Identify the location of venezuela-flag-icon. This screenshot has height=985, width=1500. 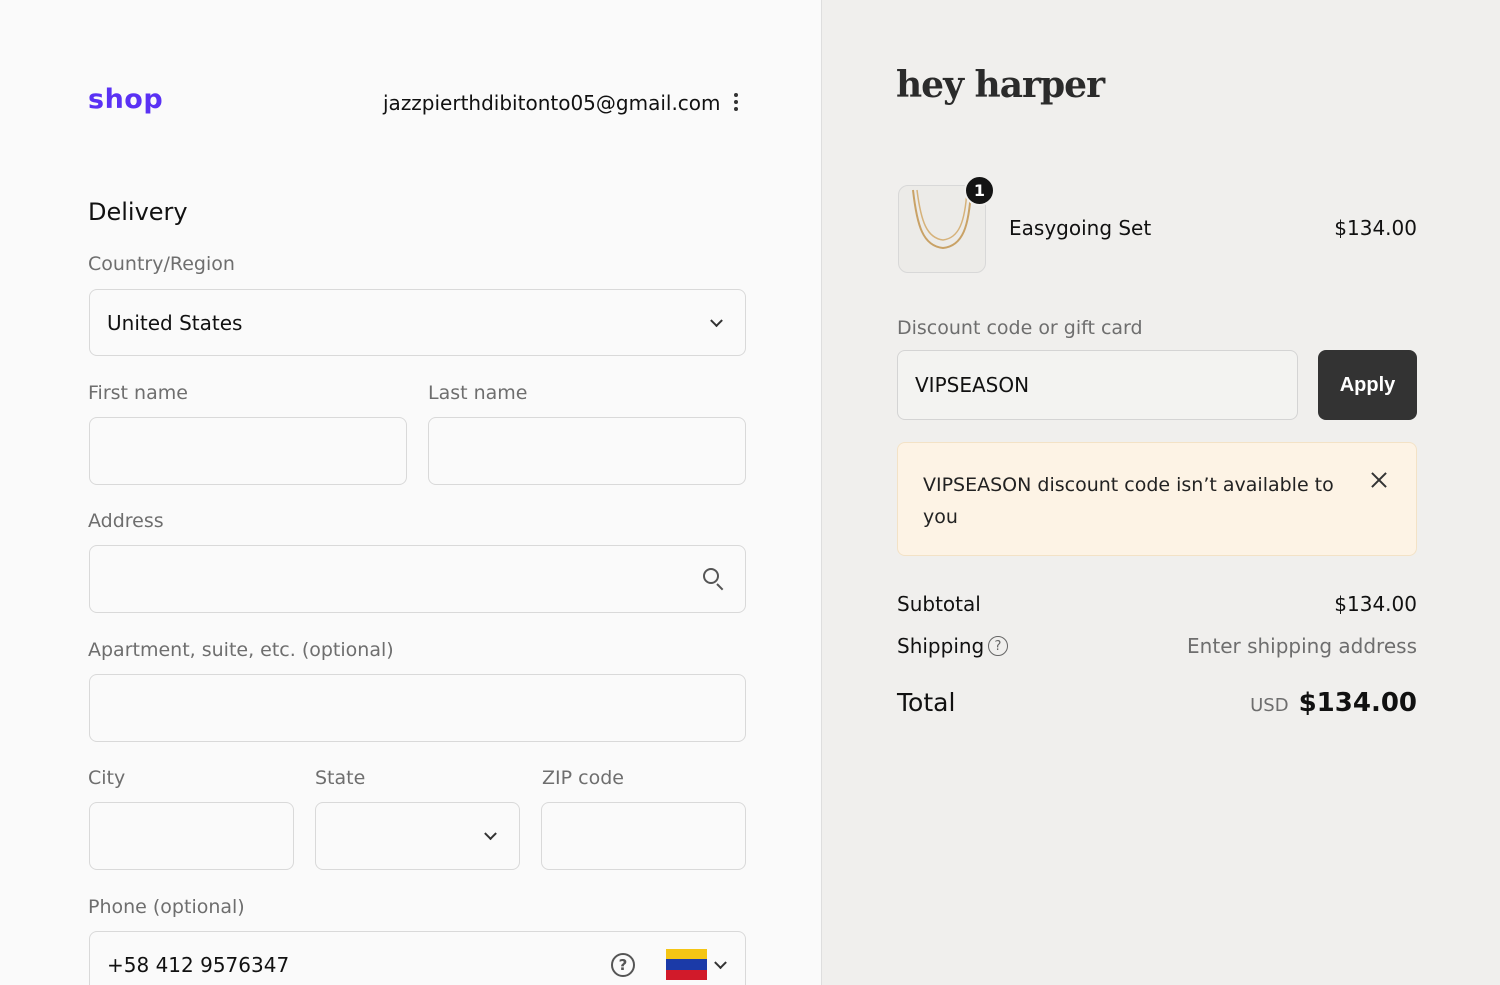
(686, 964).